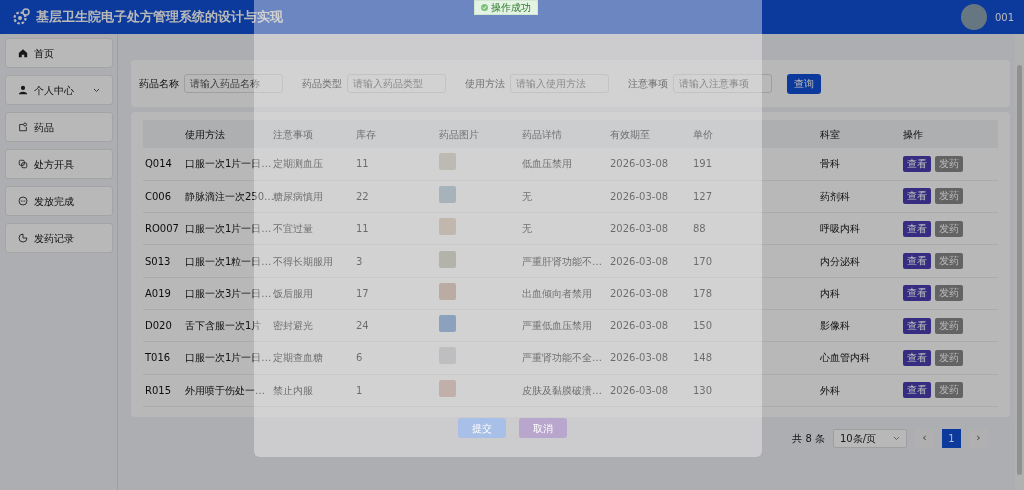 Image resolution: width=1024 pixels, height=490 pixels. I want to click on chat-icon, so click(23, 201).